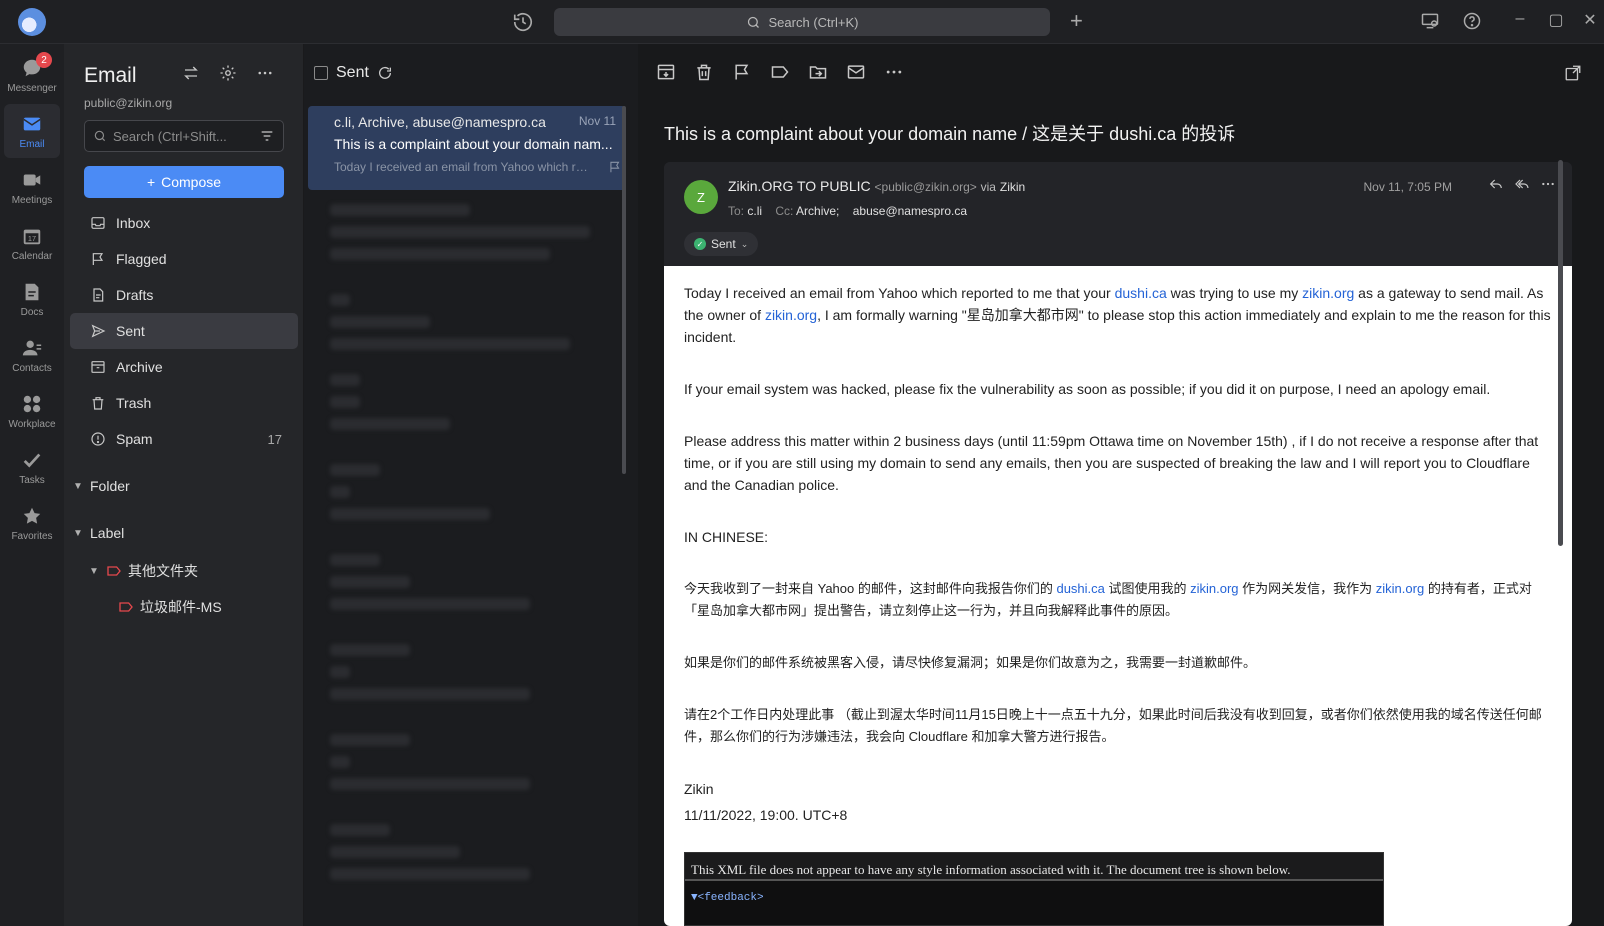  Describe the element at coordinates (32, 131) in the screenshot. I see `rail-email: Email` at that location.